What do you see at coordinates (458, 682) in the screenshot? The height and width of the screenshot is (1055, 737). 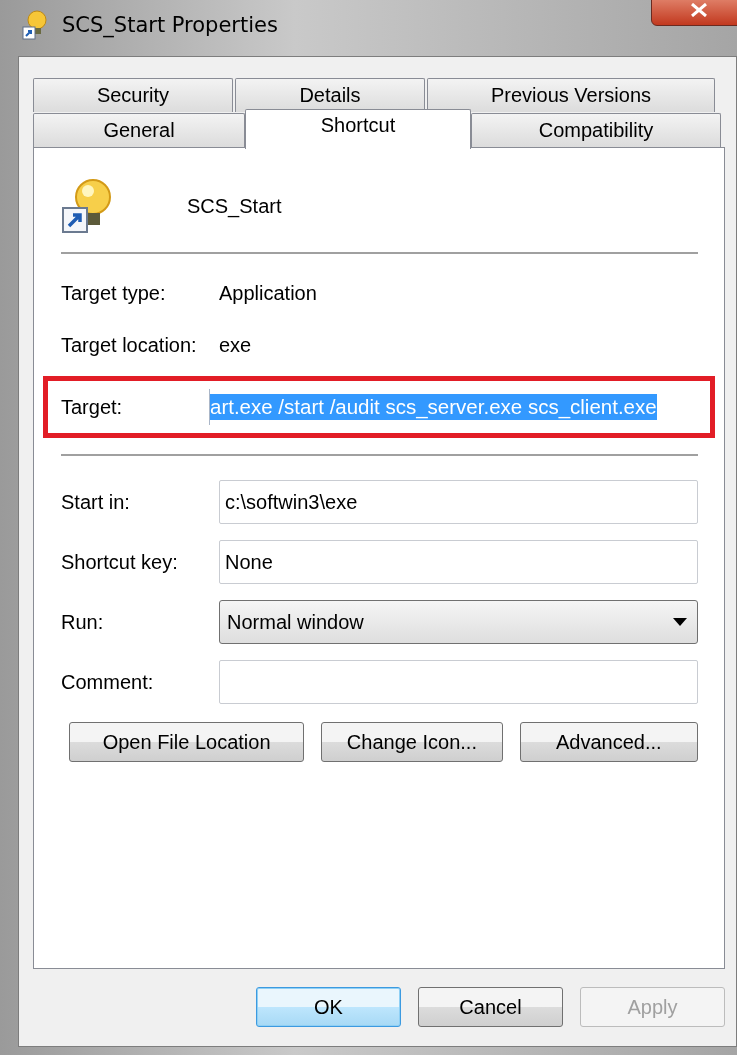 I see `input-field` at bounding box center [458, 682].